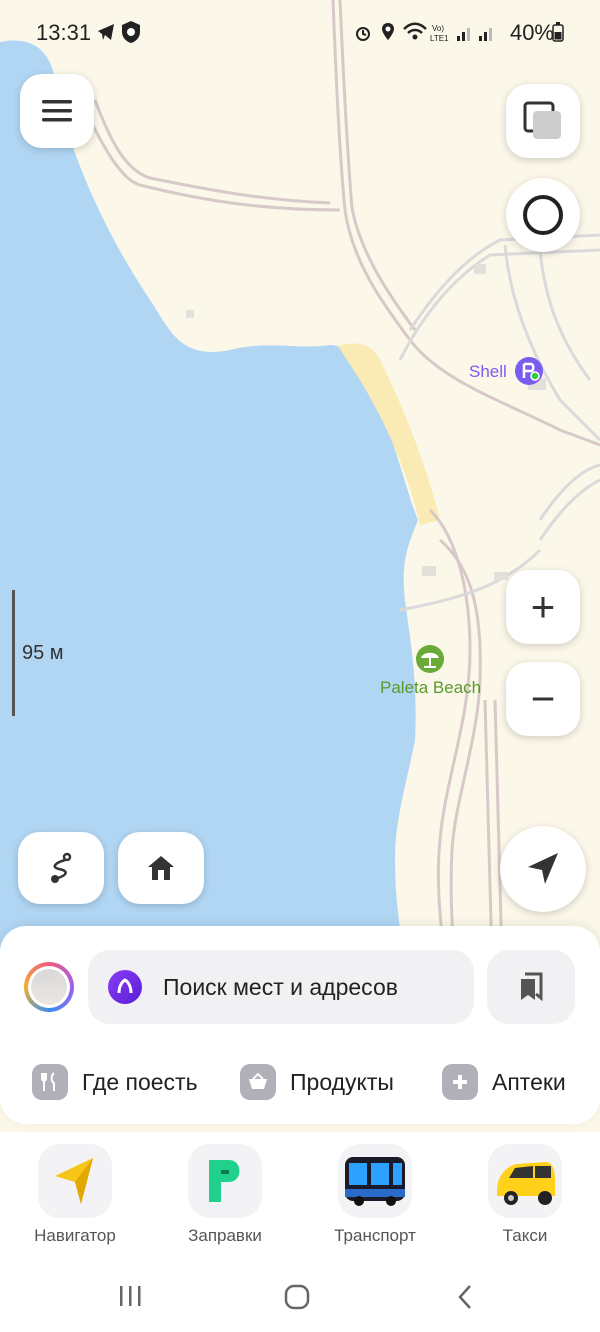  What do you see at coordinates (430, 659) in the screenshot?
I see `beach-umbrella-icon` at bounding box center [430, 659].